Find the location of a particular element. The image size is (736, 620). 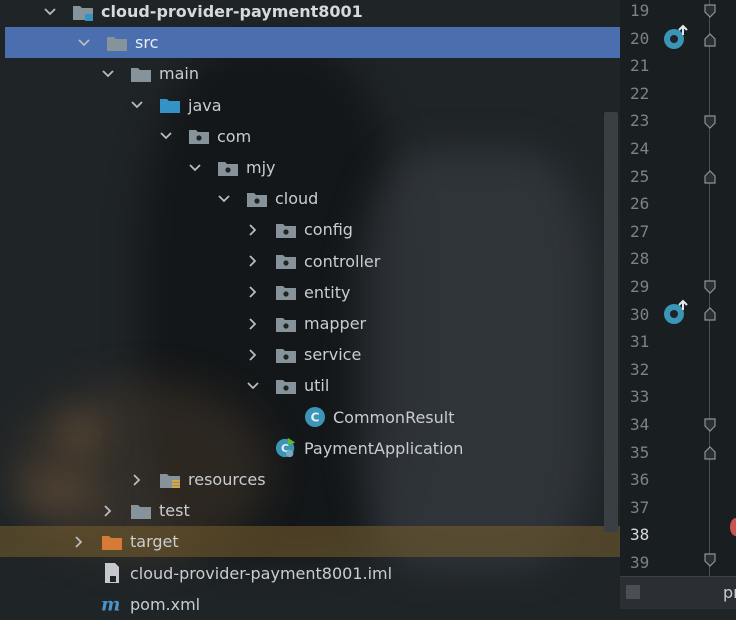

iml-file-icon is located at coordinates (112, 573).